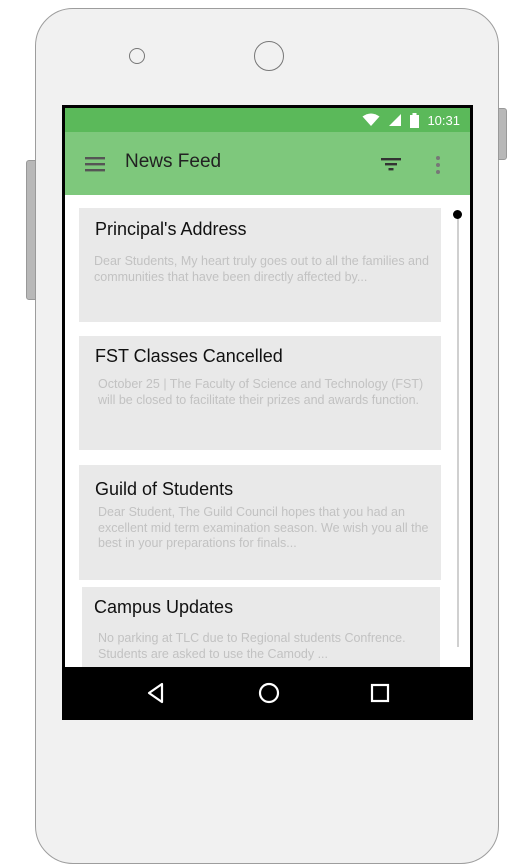 Image resolution: width=528 pixels, height=867 pixels. Describe the element at coordinates (156, 693) in the screenshot. I see `back-icon` at that location.